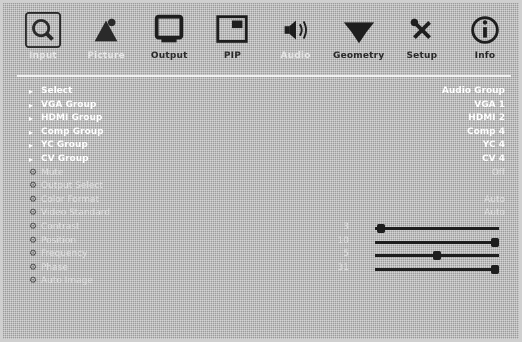 The height and width of the screenshot is (342, 522). Describe the element at coordinates (67, 281) in the screenshot. I see `setting-name: Auto Image` at that location.